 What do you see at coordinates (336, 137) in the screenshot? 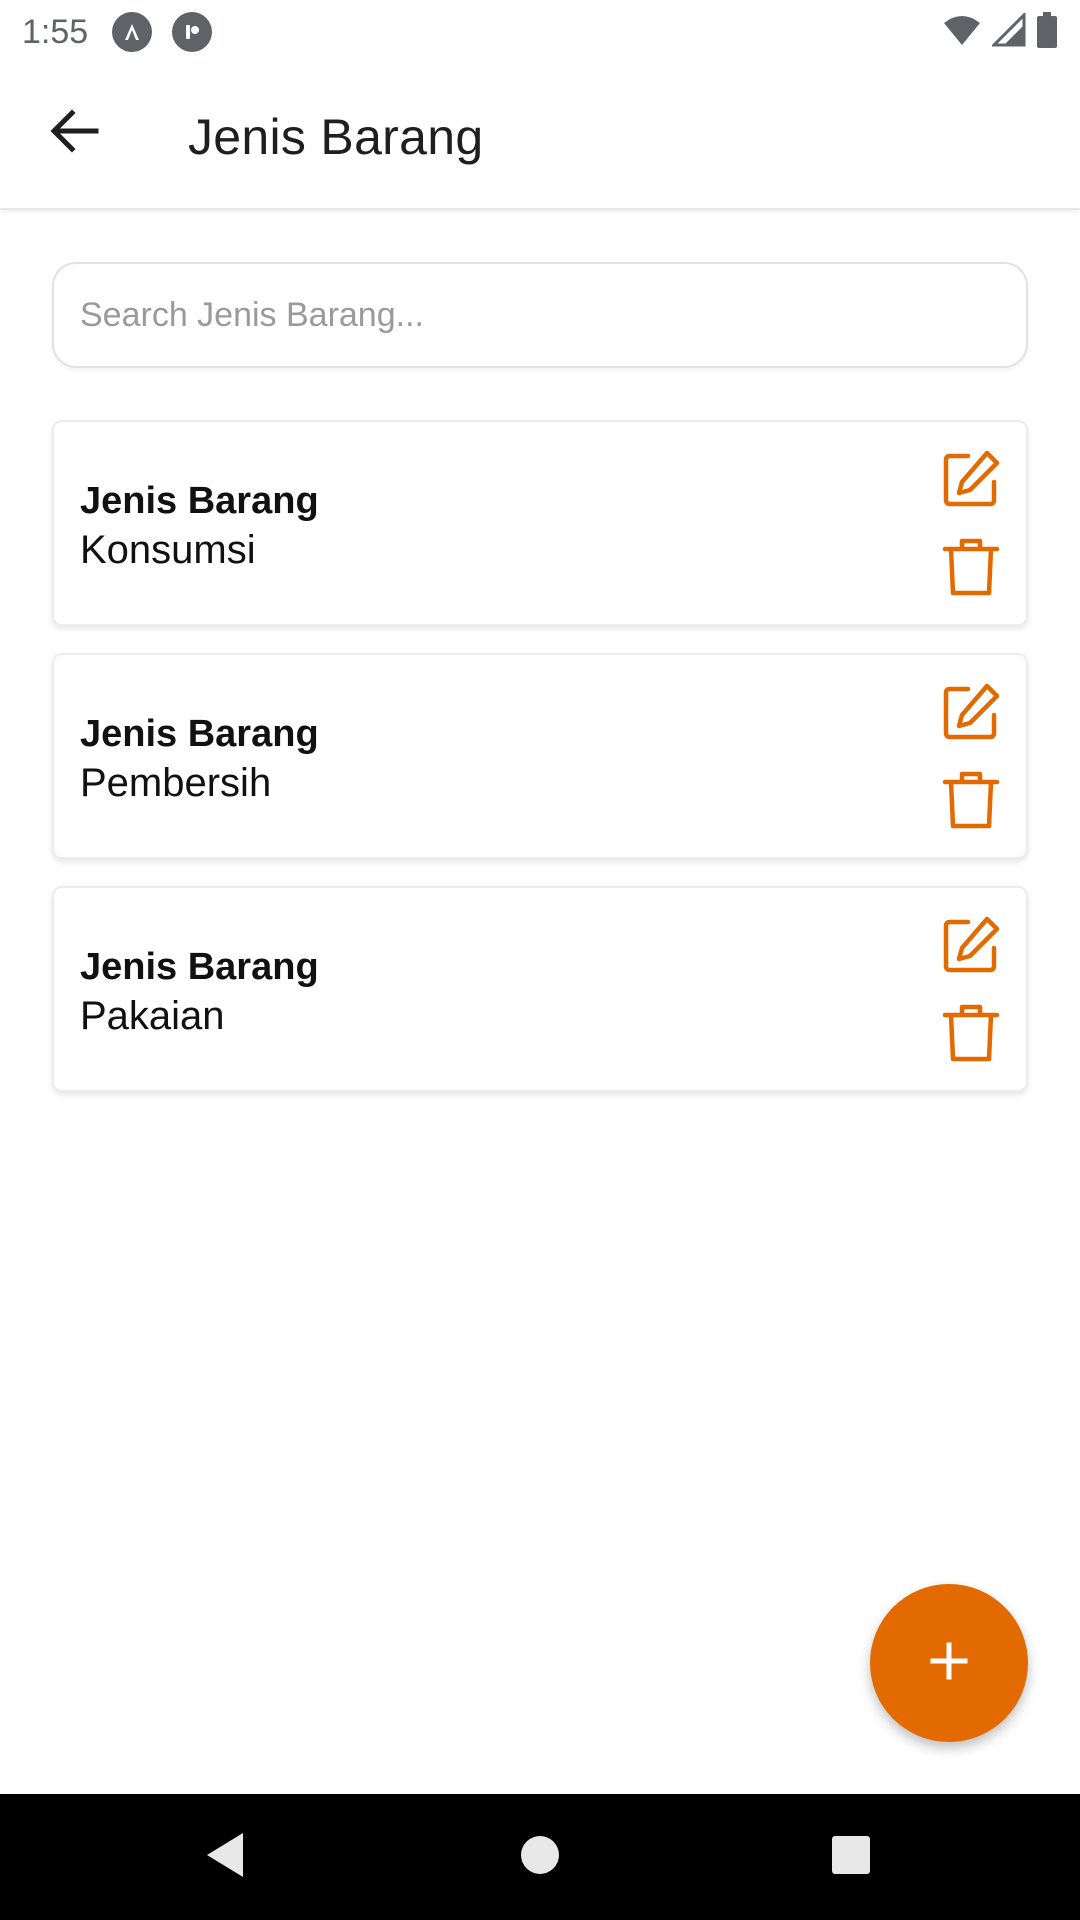
I see `page-title: Jenis Barang` at bounding box center [336, 137].